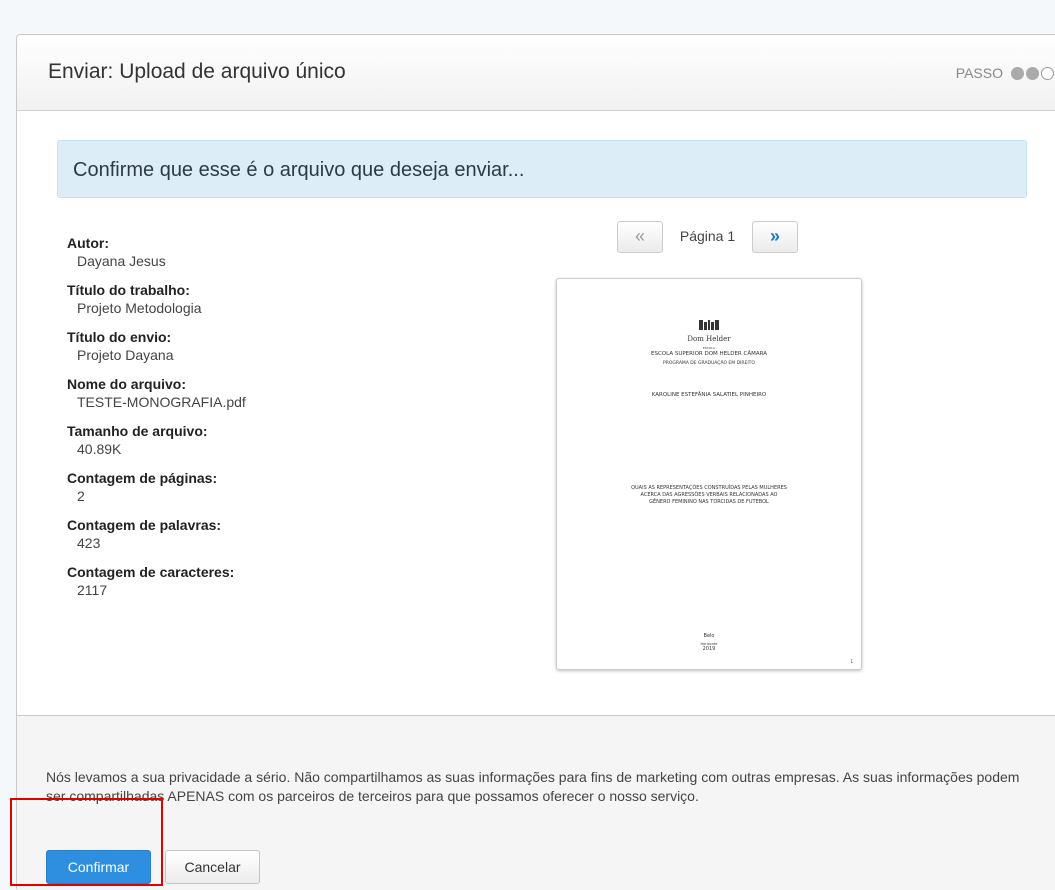  What do you see at coordinates (277, 440) in the screenshot?
I see `field-file-size: Tamanho de arquivo: 40.89K` at bounding box center [277, 440].